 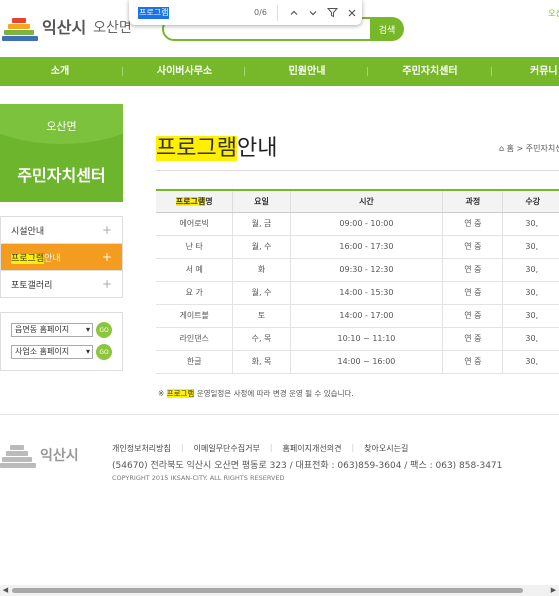 What do you see at coordinates (366, 293) in the screenshot?
I see `table-cell: 14:00 - 15:30` at bounding box center [366, 293].